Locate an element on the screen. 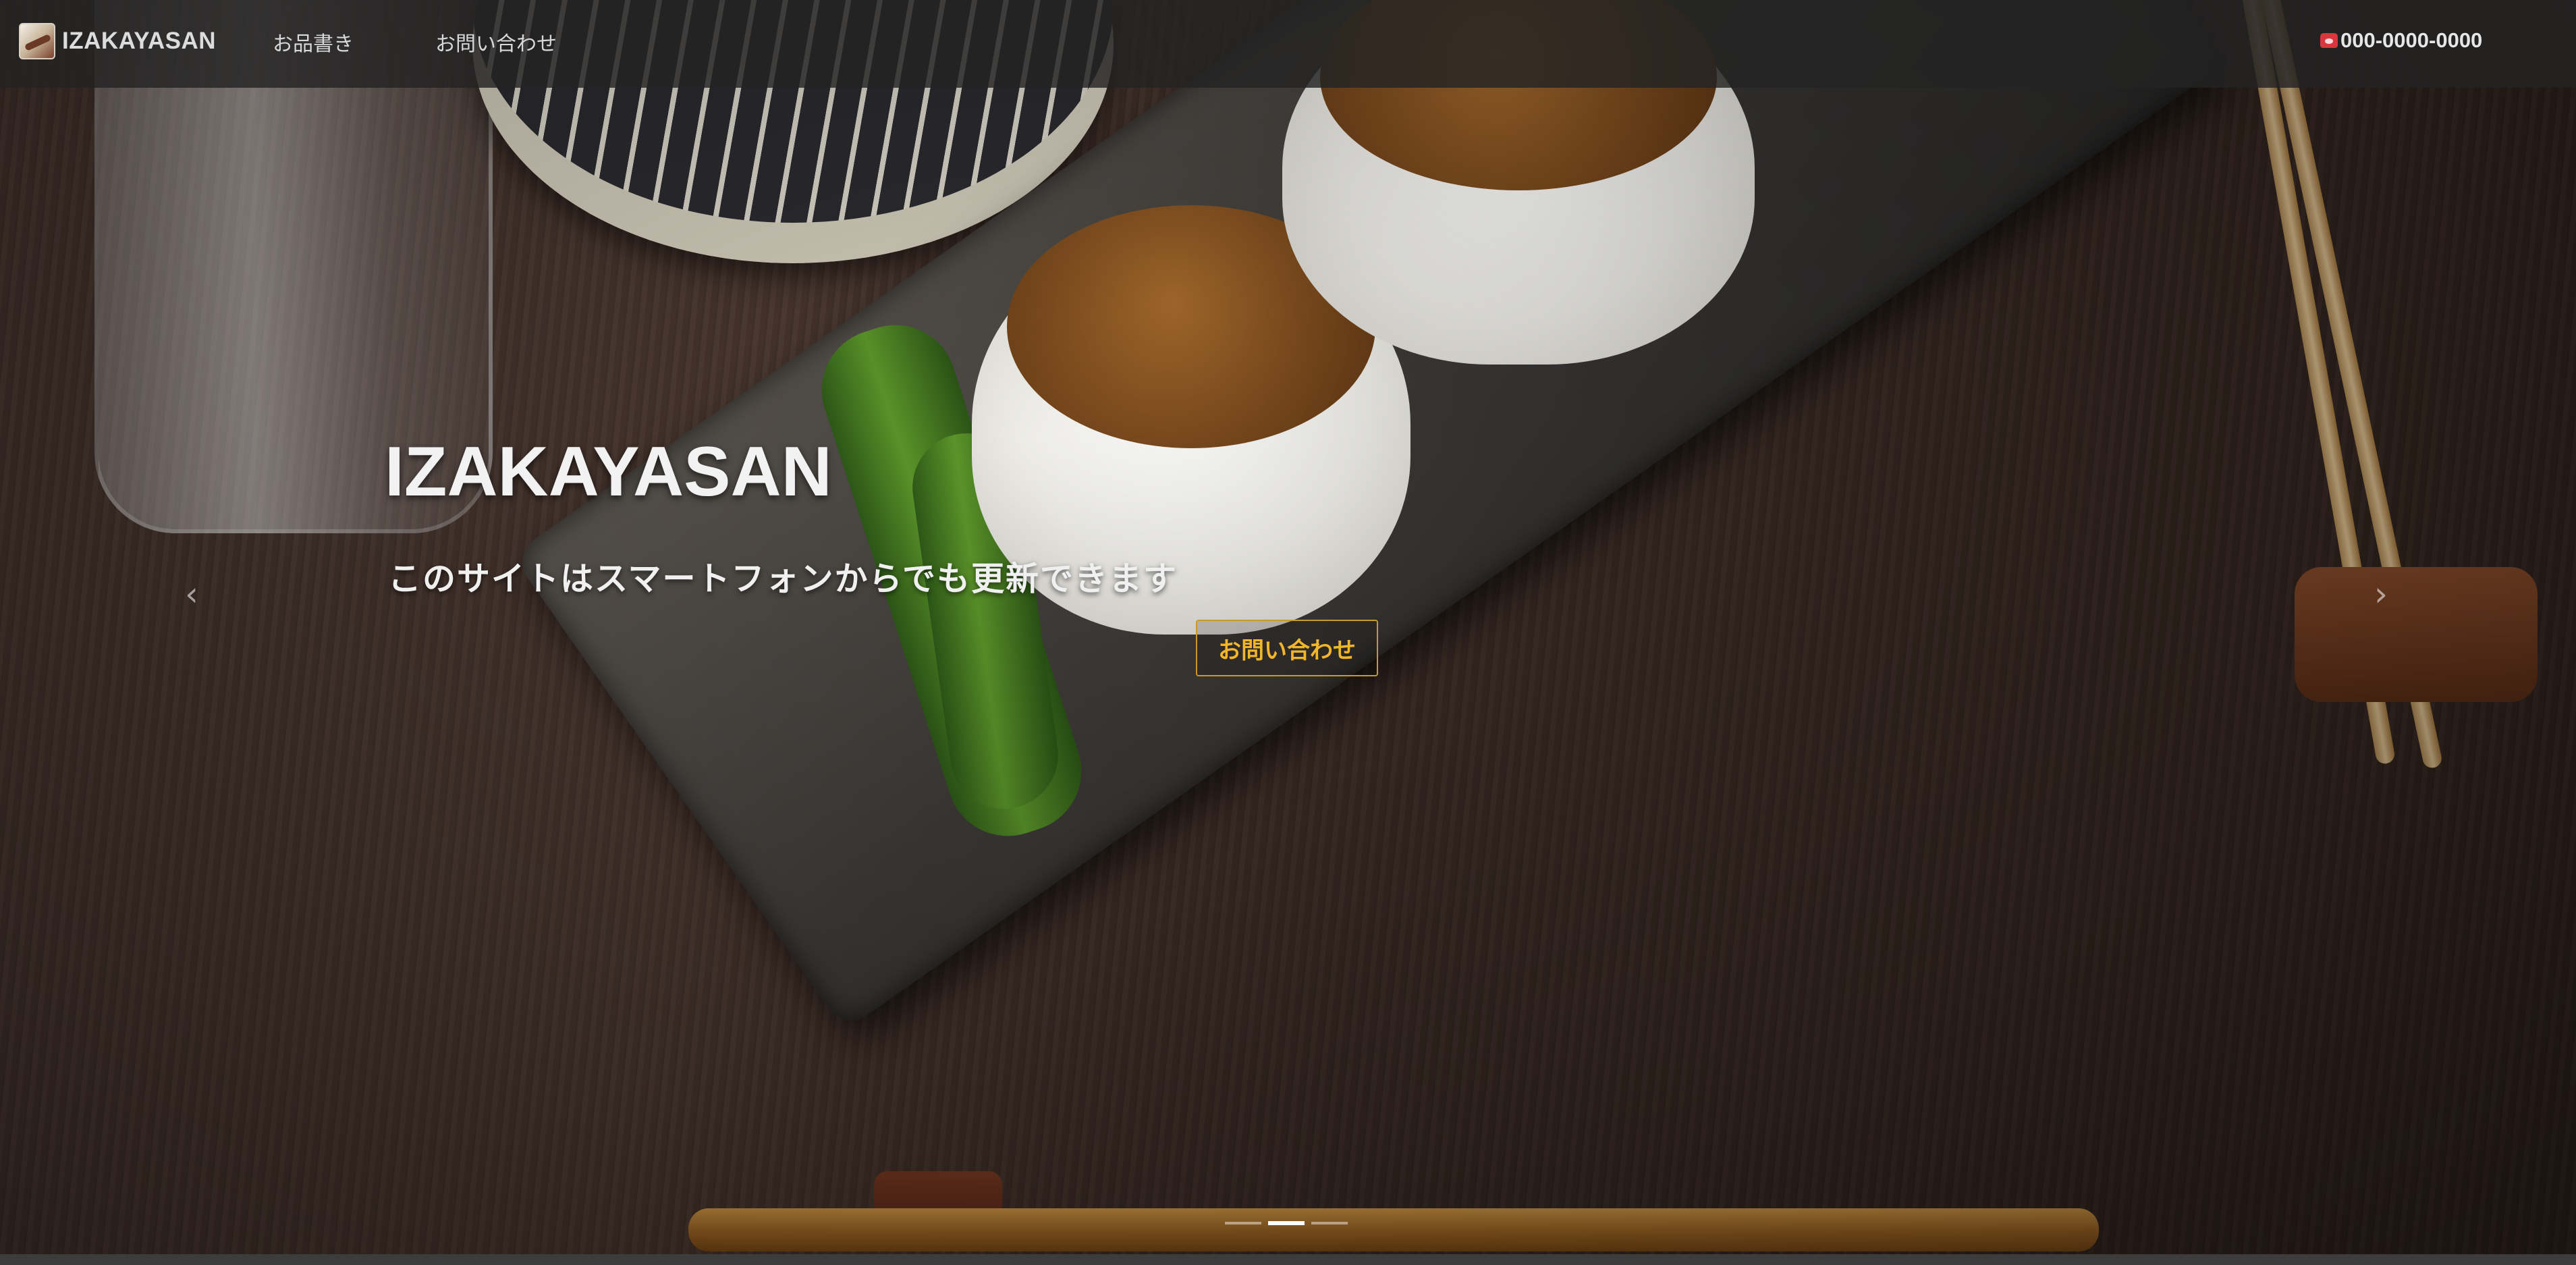  phone-icon is located at coordinates (2329, 40).